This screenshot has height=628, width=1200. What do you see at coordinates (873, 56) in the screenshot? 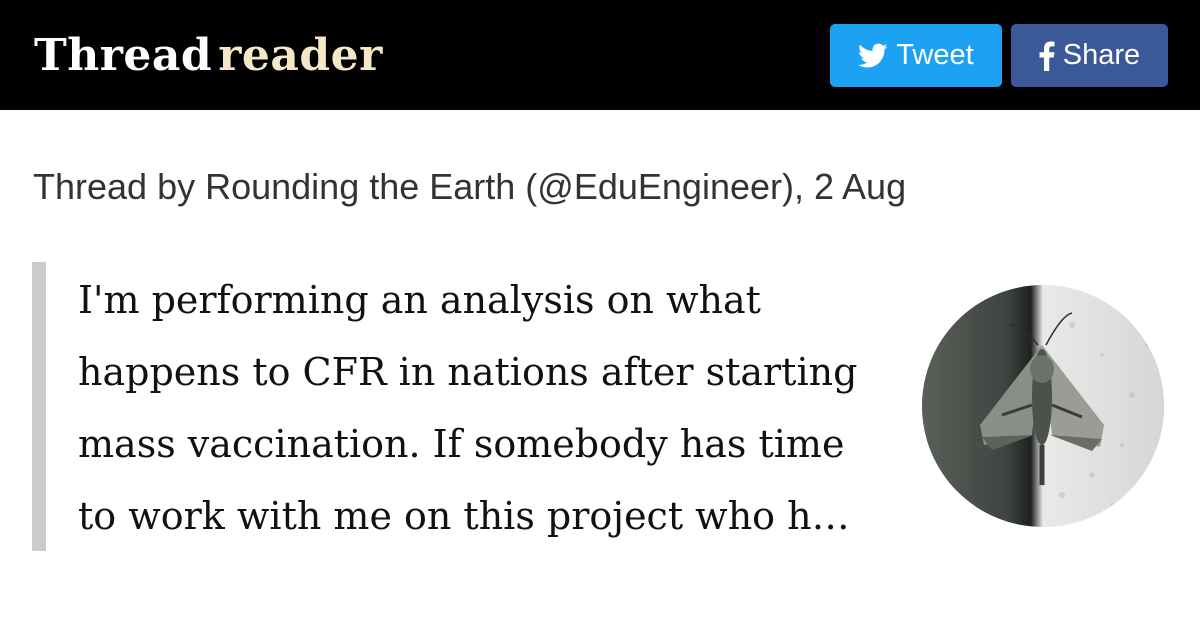
I see `twitter-bird-icon` at bounding box center [873, 56].